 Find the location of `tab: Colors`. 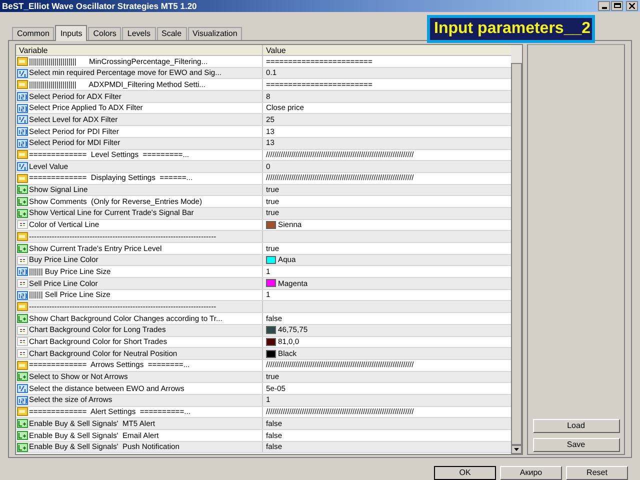

tab: Colors is located at coordinates (105, 33).